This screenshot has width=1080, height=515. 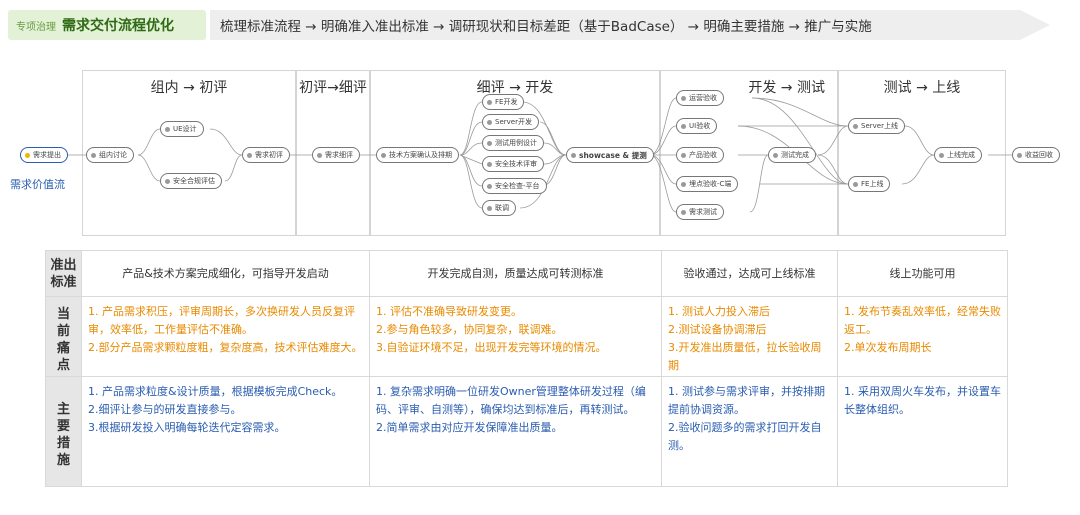 I want to click on list-item: 1. 采用双周火车发布，并设置车长整体组织。, so click(x=922, y=400).